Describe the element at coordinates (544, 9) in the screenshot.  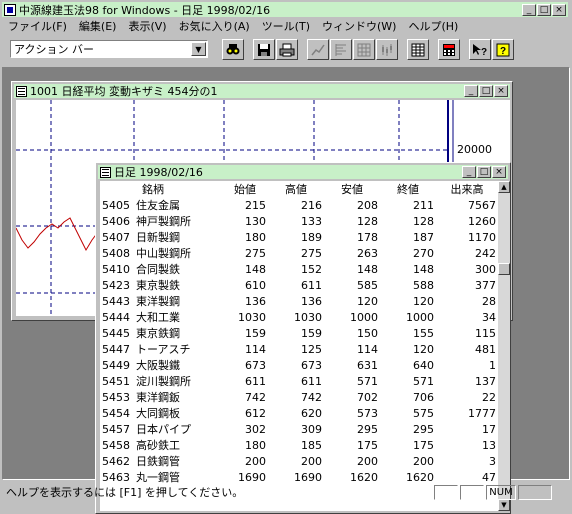
I see `maximize-button: □` at that location.